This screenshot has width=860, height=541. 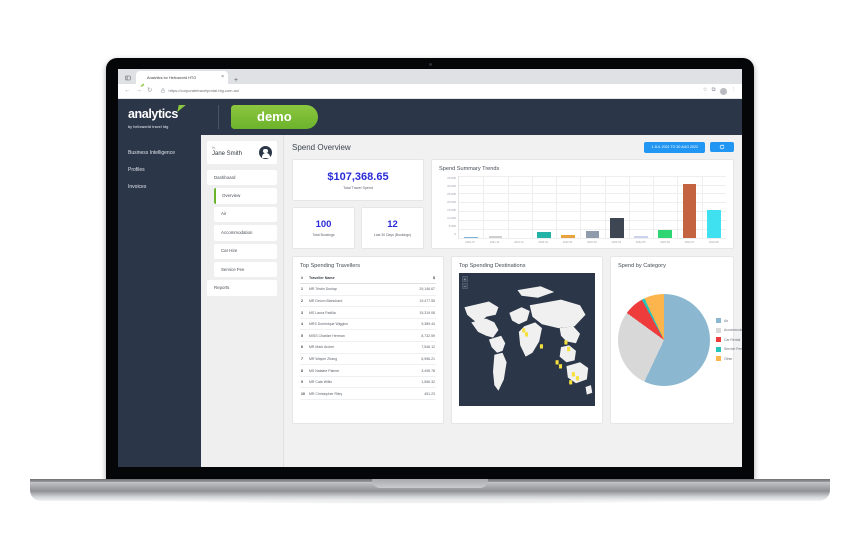 I want to click on legend-item: Air, so click(x=729, y=321).